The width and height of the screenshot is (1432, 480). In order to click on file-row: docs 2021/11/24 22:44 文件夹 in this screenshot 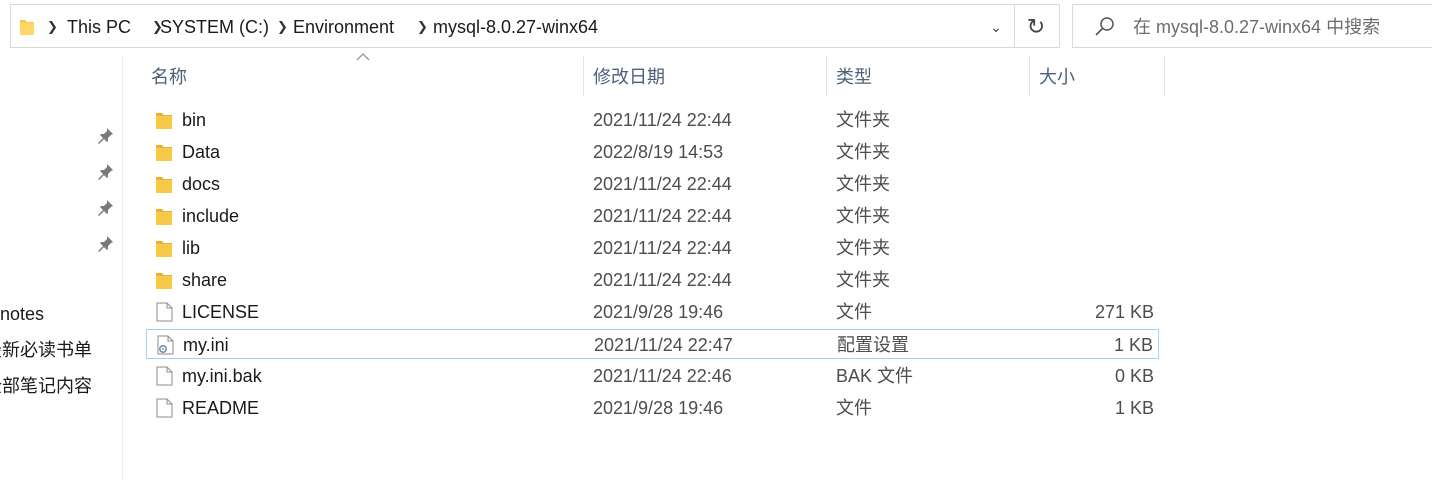, I will do `click(652, 184)`.